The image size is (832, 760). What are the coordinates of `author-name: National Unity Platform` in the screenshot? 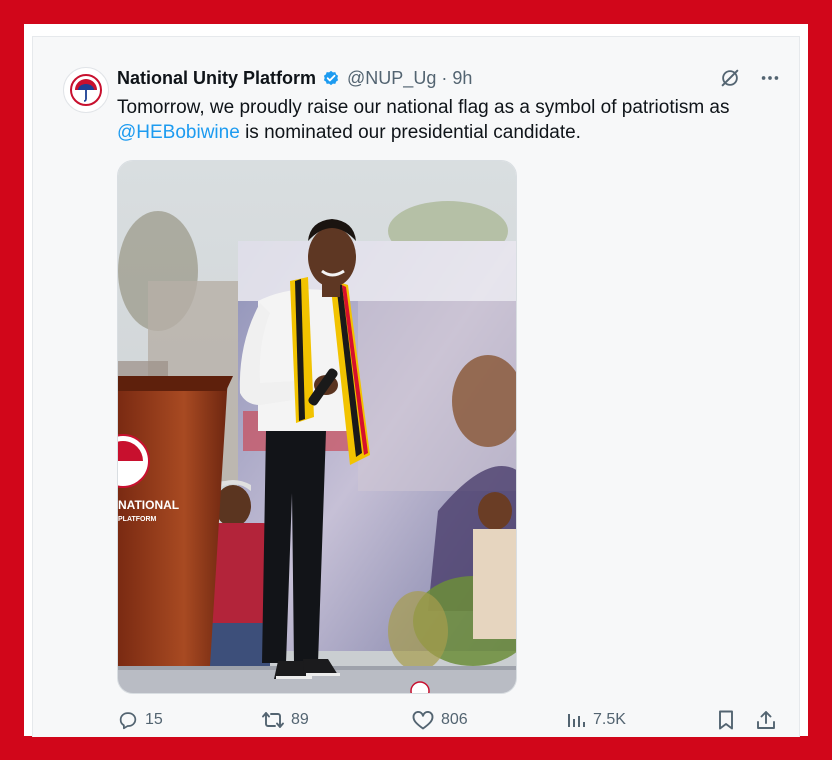 It's located at (216, 78).